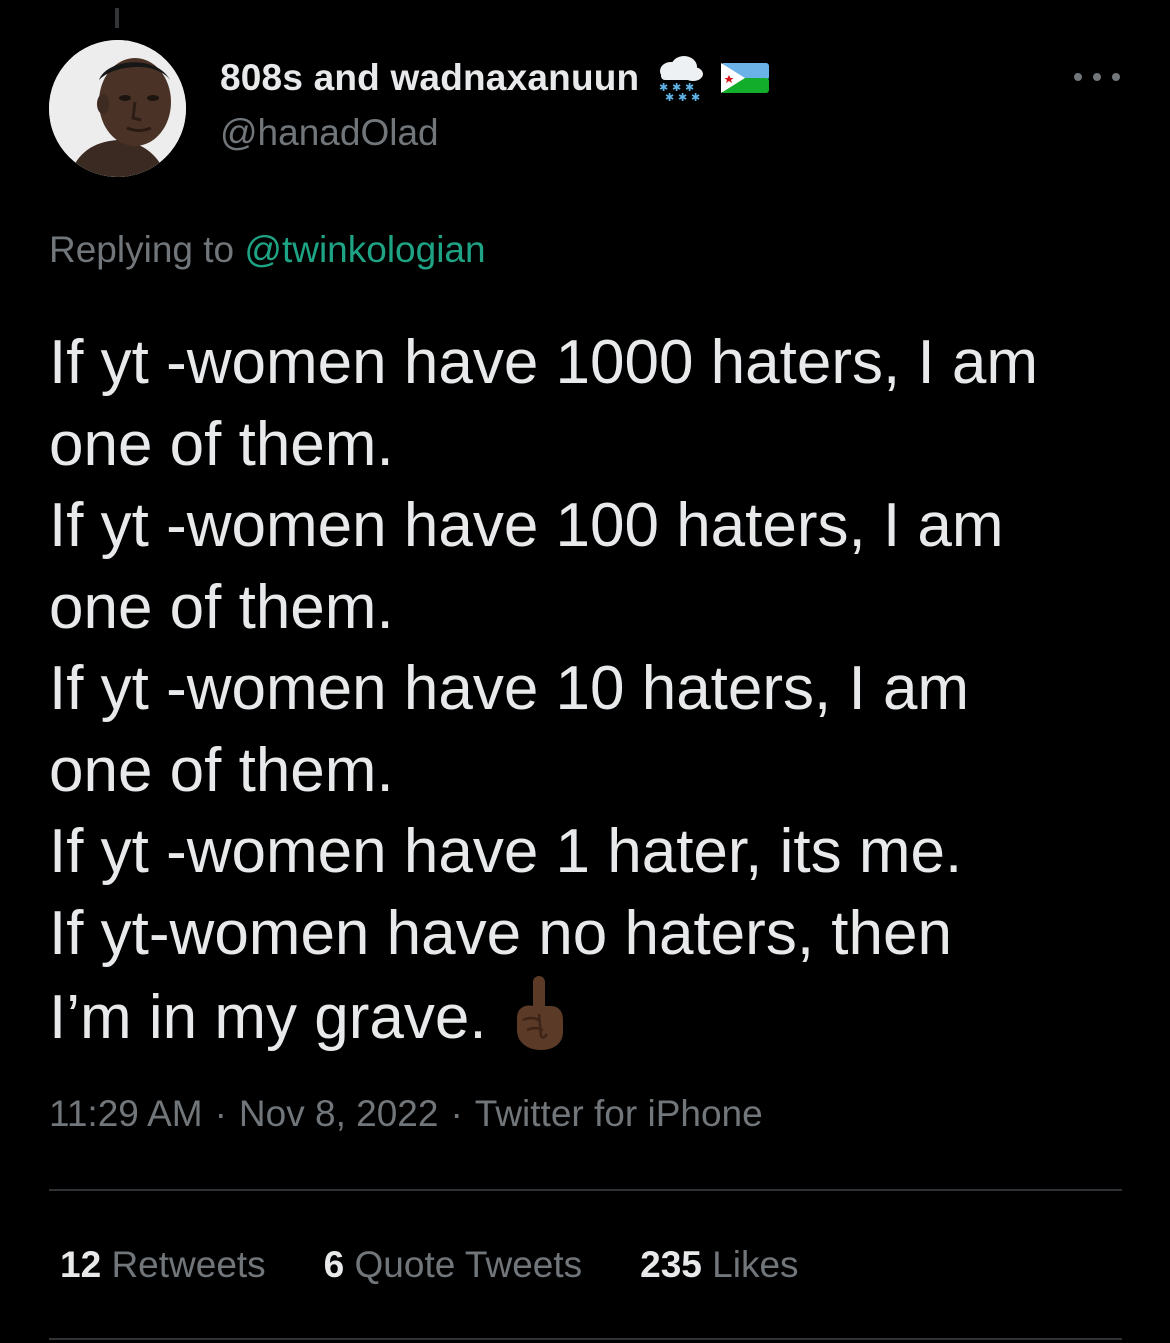 This screenshot has height=1343, width=1170. I want to click on quote-tweets-stat: 6 Quote Tweets, so click(453, 1265).